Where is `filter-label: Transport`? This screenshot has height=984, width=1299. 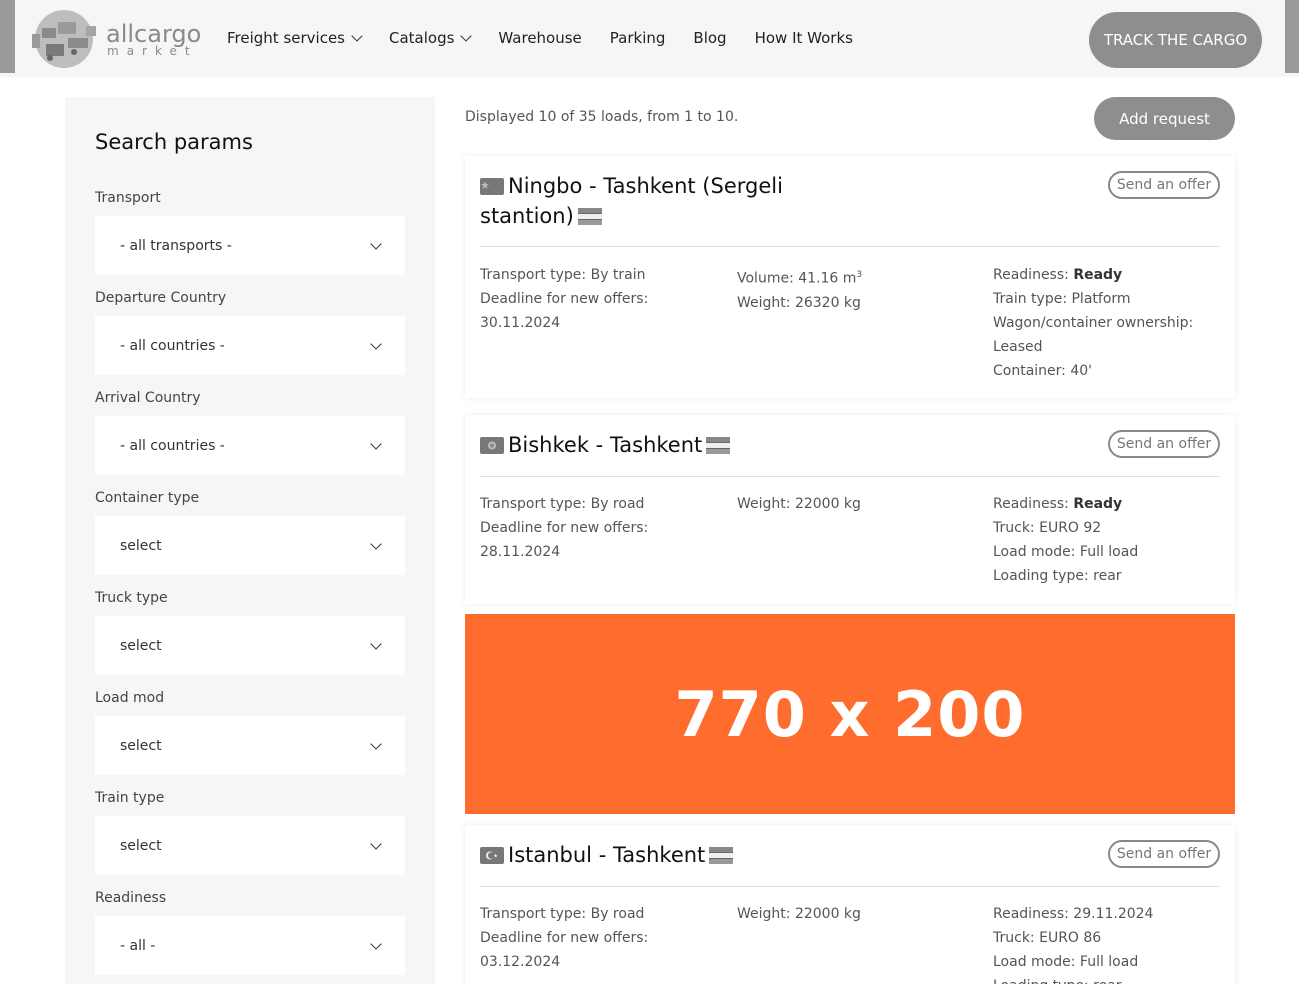 filter-label: Transport is located at coordinates (128, 198).